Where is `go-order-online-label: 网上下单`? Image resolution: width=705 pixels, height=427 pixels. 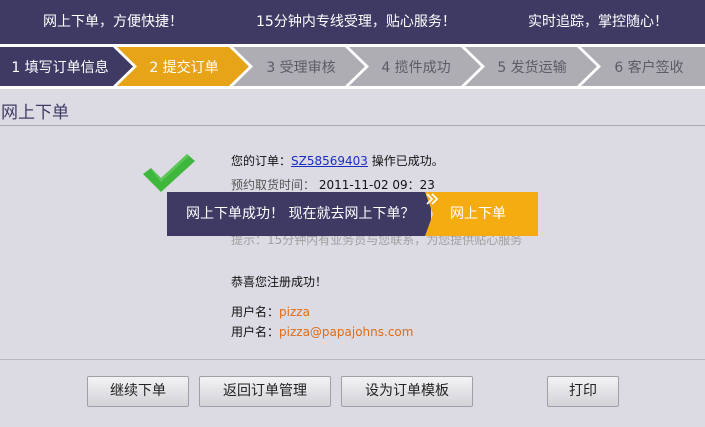 go-order-online-label: 网上下单 is located at coordinates (478, 214).